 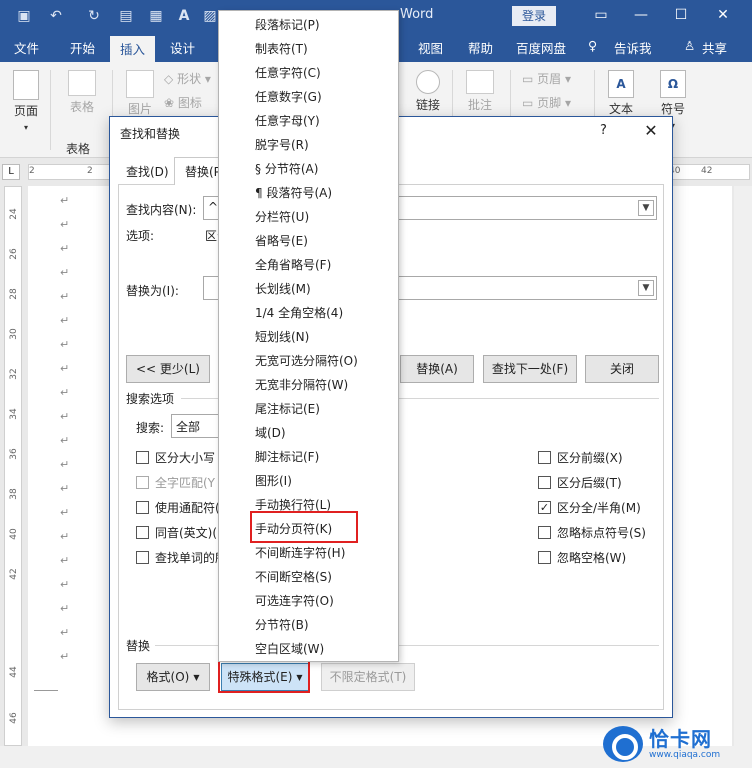 What do you see at coordinates (288, 73) in the screenshot?
I see `menu-item-any-char: 任意字符(C)` at bounding box center [288, 73].